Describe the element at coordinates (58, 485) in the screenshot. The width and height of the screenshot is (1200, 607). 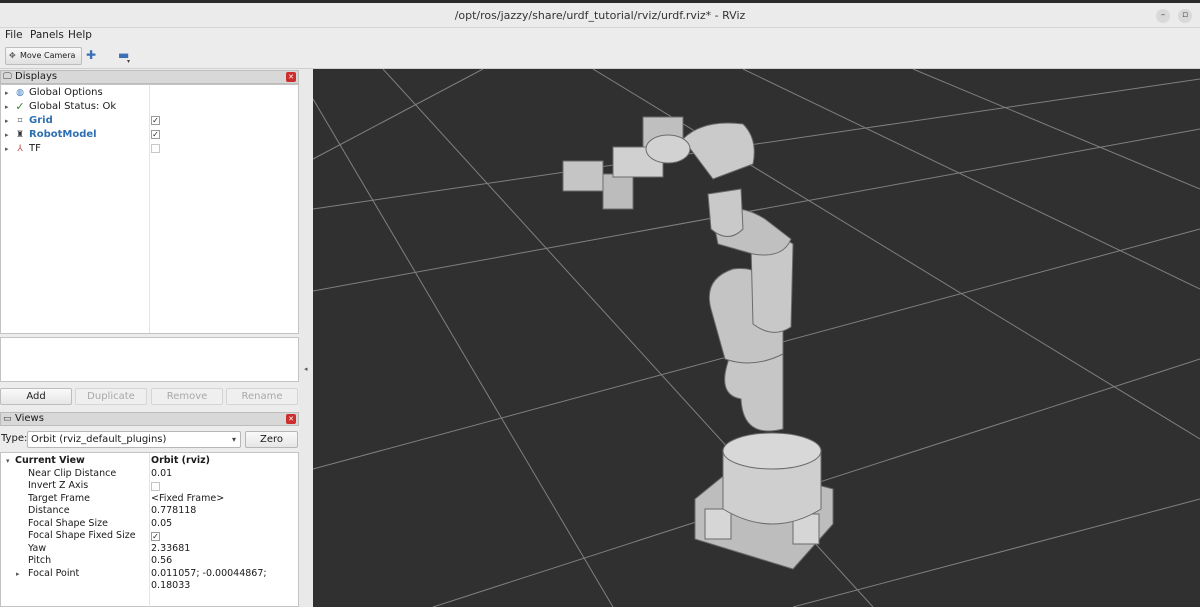
I see `property-key: Invert Z Axis` at that location.